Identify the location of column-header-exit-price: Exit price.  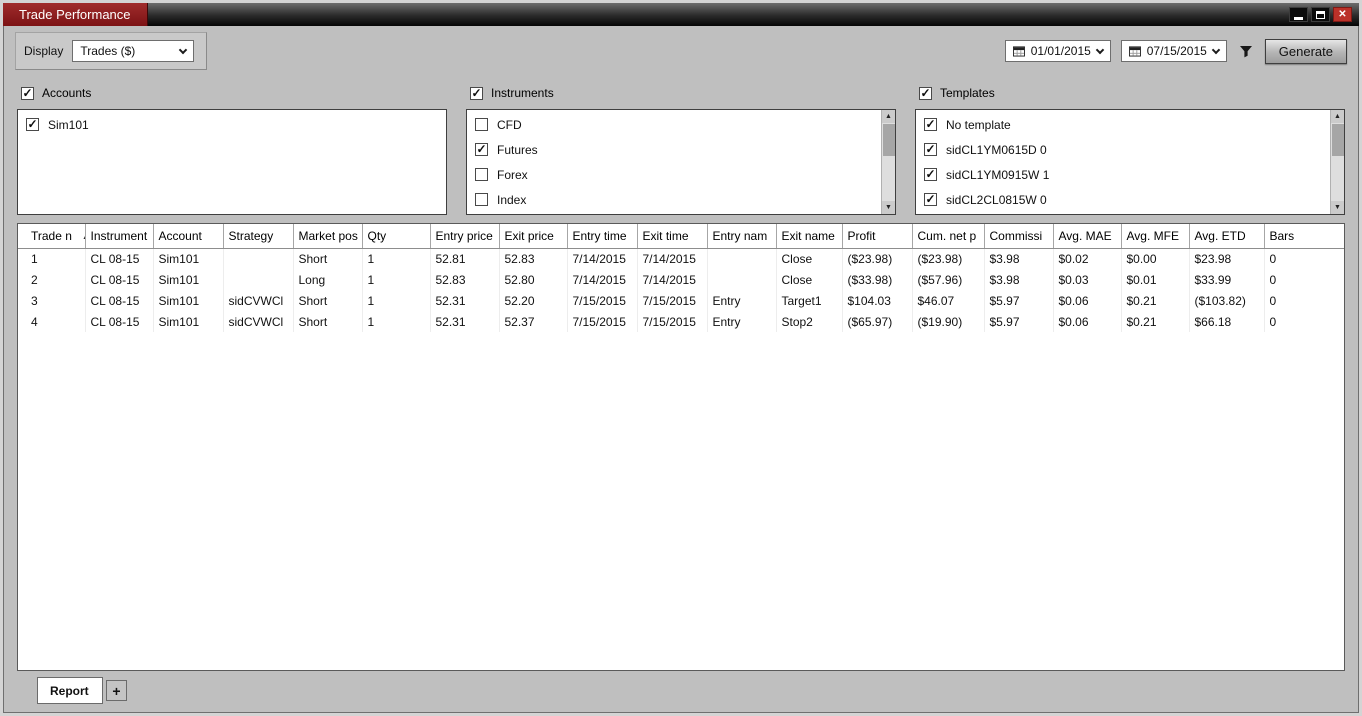
(533, 236).